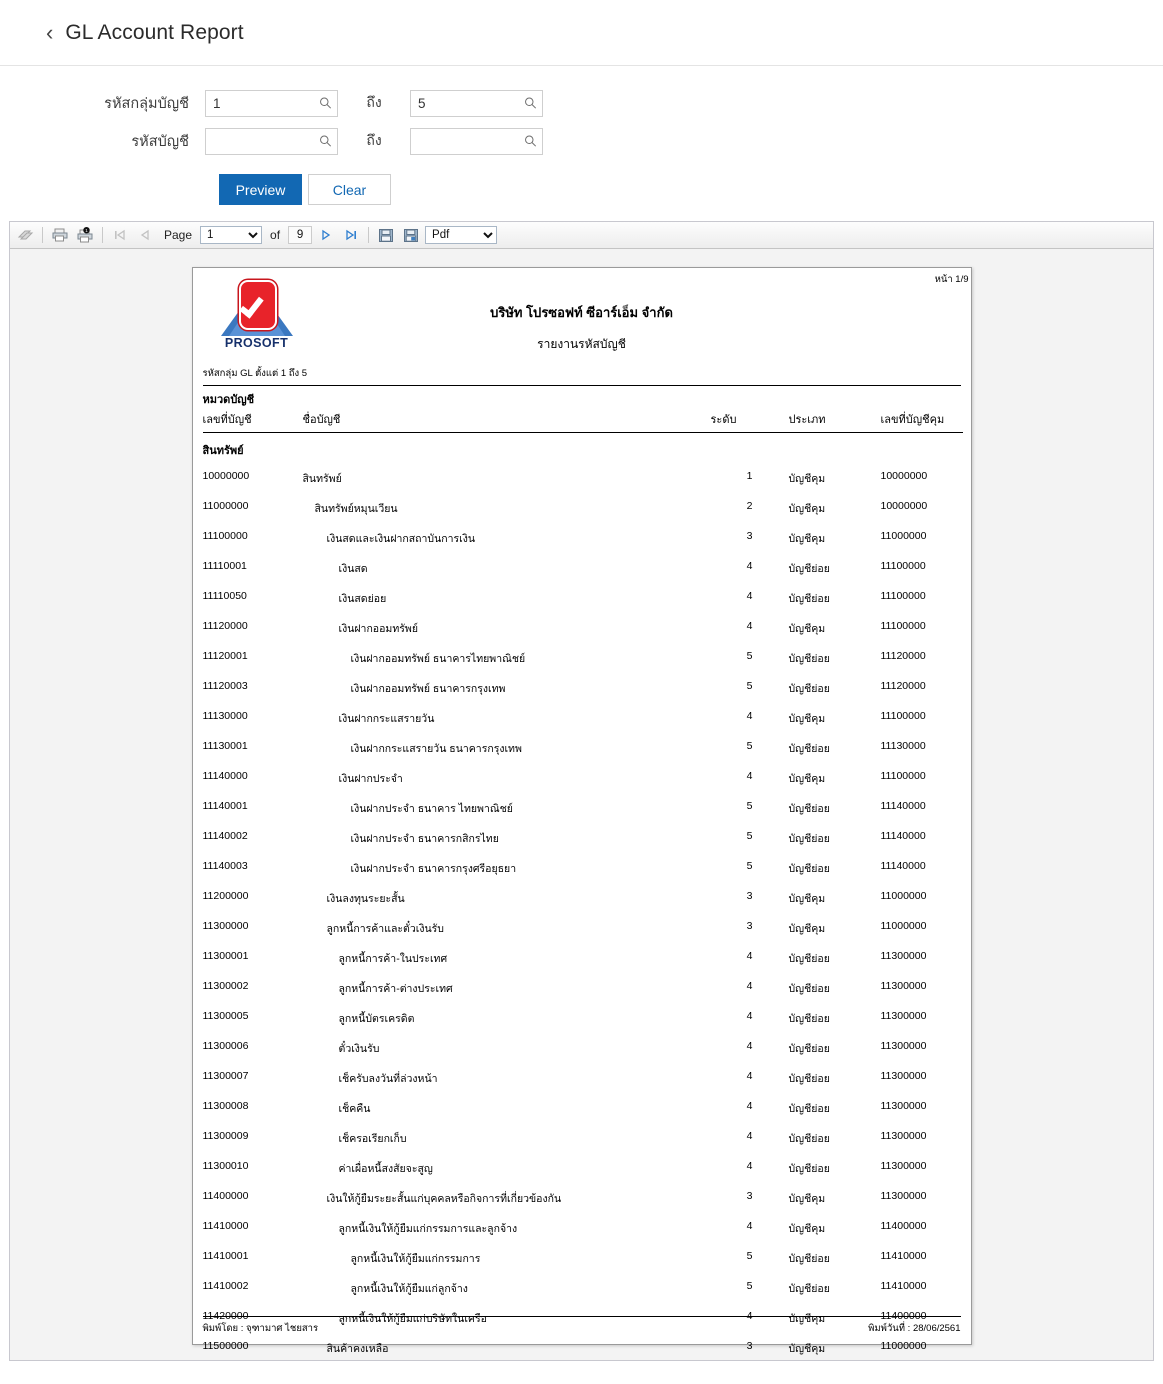 The height and width of the screenshot is (1384, 1163). Describe the element at coordinates (224, 595) in the screenshot. I see `cell-account-code: 11110050` at that location.